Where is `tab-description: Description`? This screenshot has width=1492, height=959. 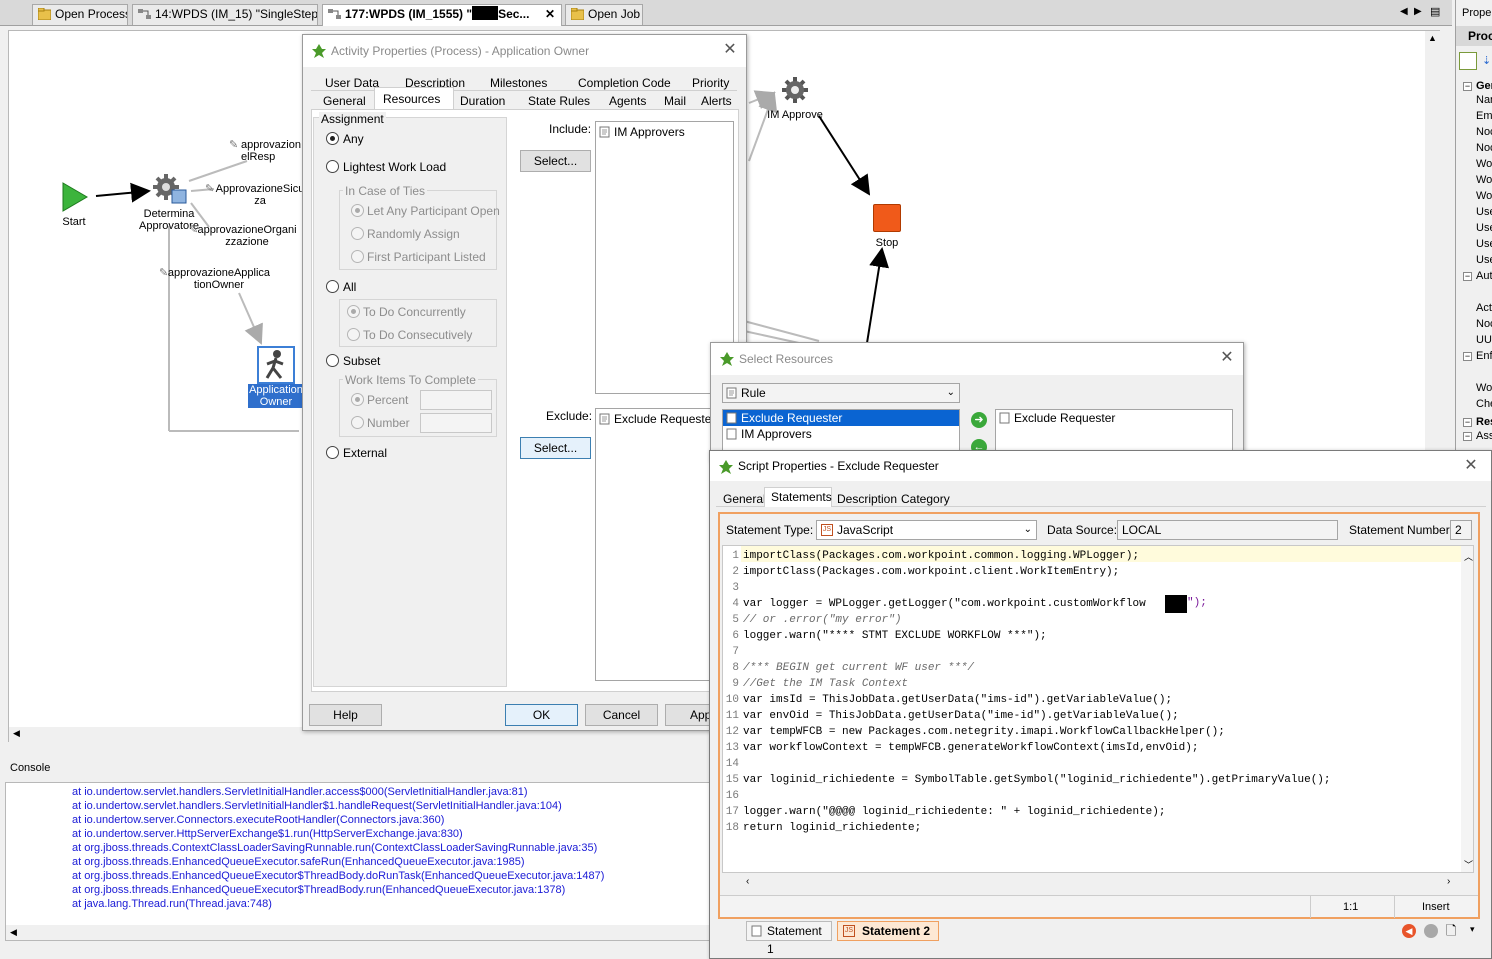
tab-description: Description is located at coordinates (867, 499).